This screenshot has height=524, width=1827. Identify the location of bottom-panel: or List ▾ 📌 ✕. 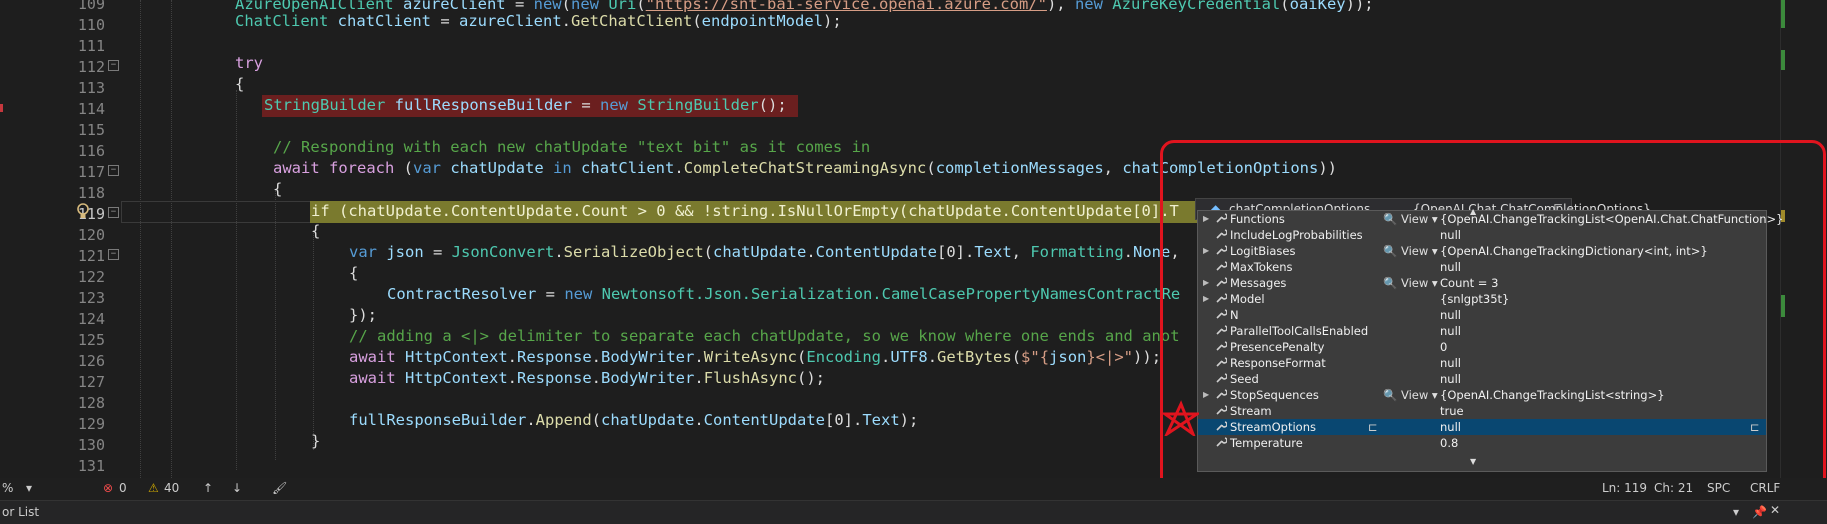
(913, 512).